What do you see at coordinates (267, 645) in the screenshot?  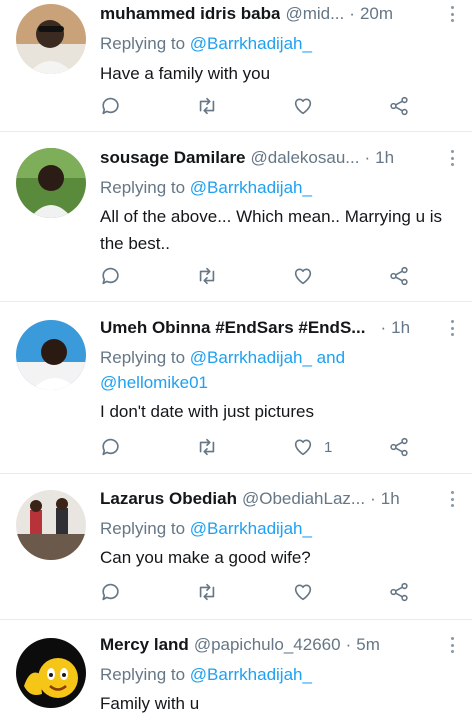 I see `author-handle: @papichulo_42660` at bounding box center [267, 645].